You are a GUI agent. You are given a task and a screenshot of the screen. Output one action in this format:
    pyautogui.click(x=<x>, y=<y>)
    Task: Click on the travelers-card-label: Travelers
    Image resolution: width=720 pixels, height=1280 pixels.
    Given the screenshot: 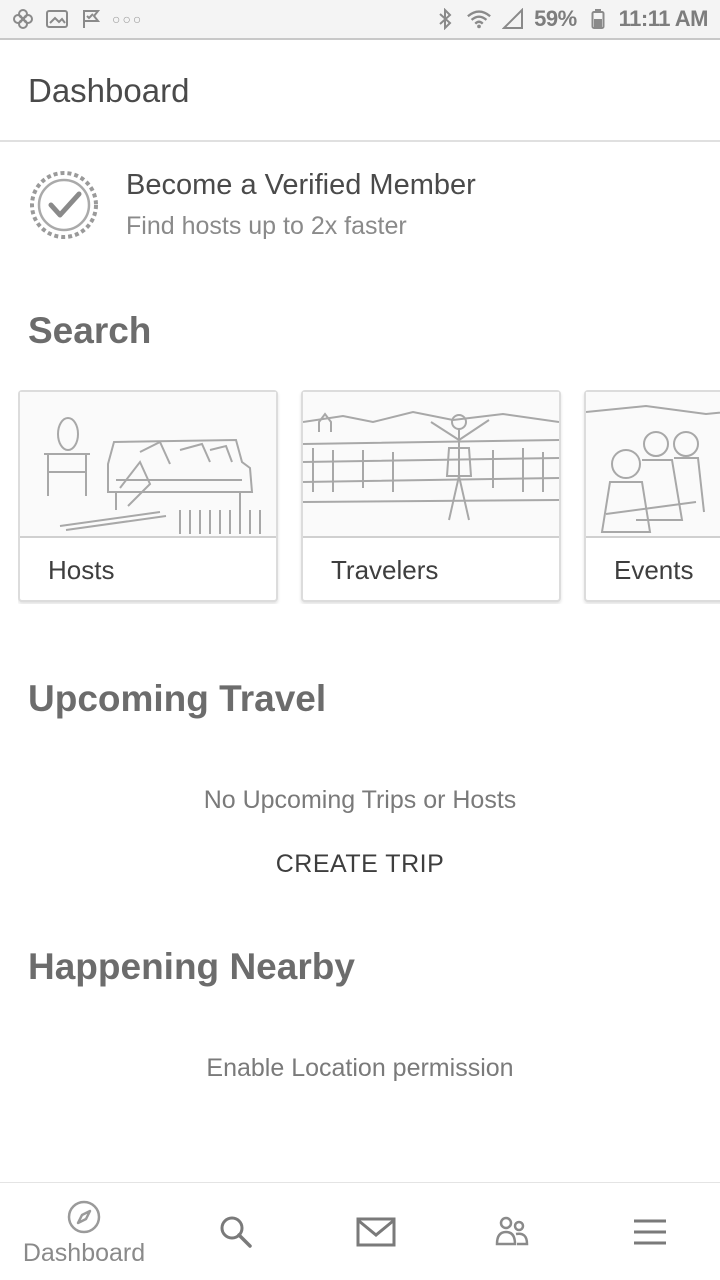 What is the action you would take?
    pyautogui.click(x=385, y=569)
    